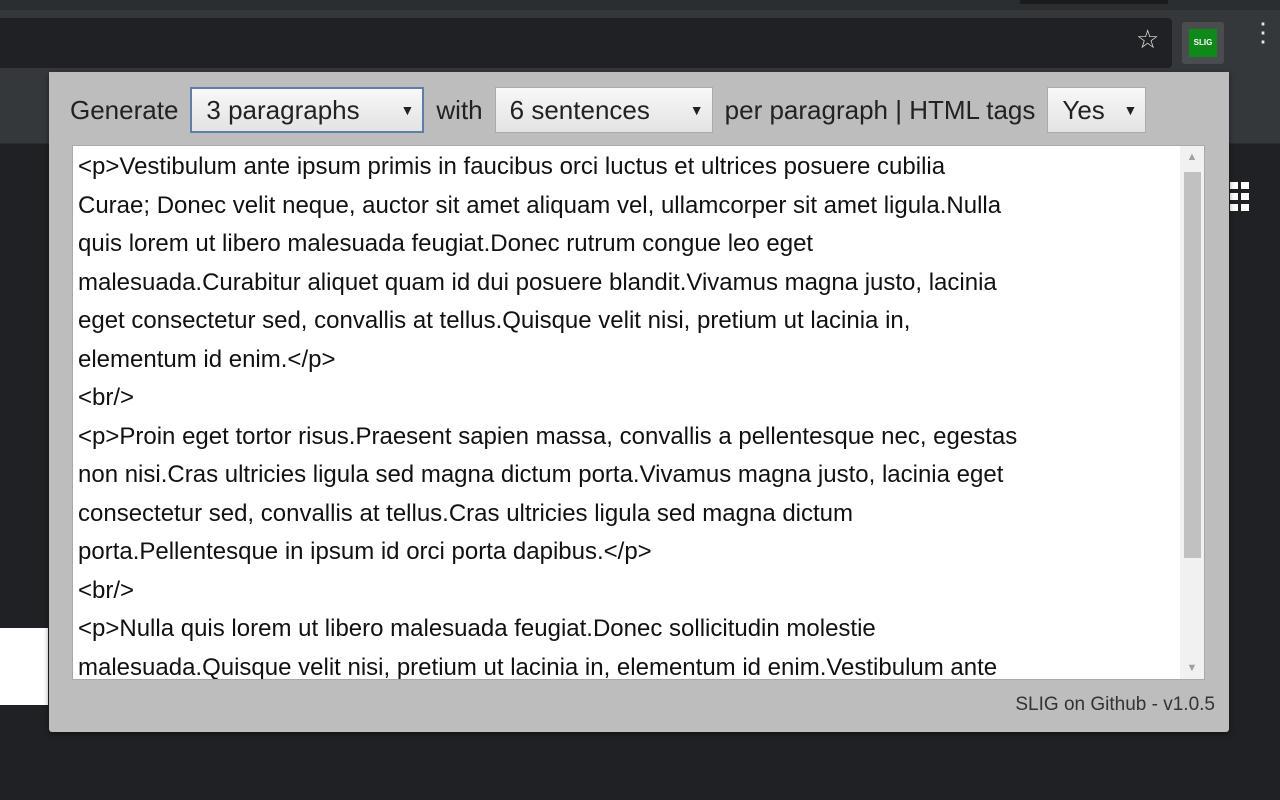 This screenshot has height=800, width=1280. What do you see at coordinates (459, 109) in the screenshot?
I see `with-label: with` at bounding box center [459, 109].